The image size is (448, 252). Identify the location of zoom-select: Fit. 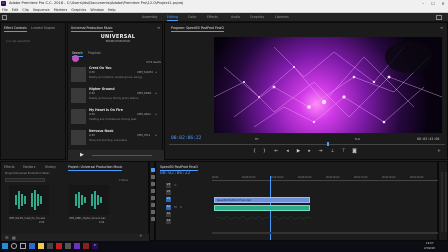
(257, 139).